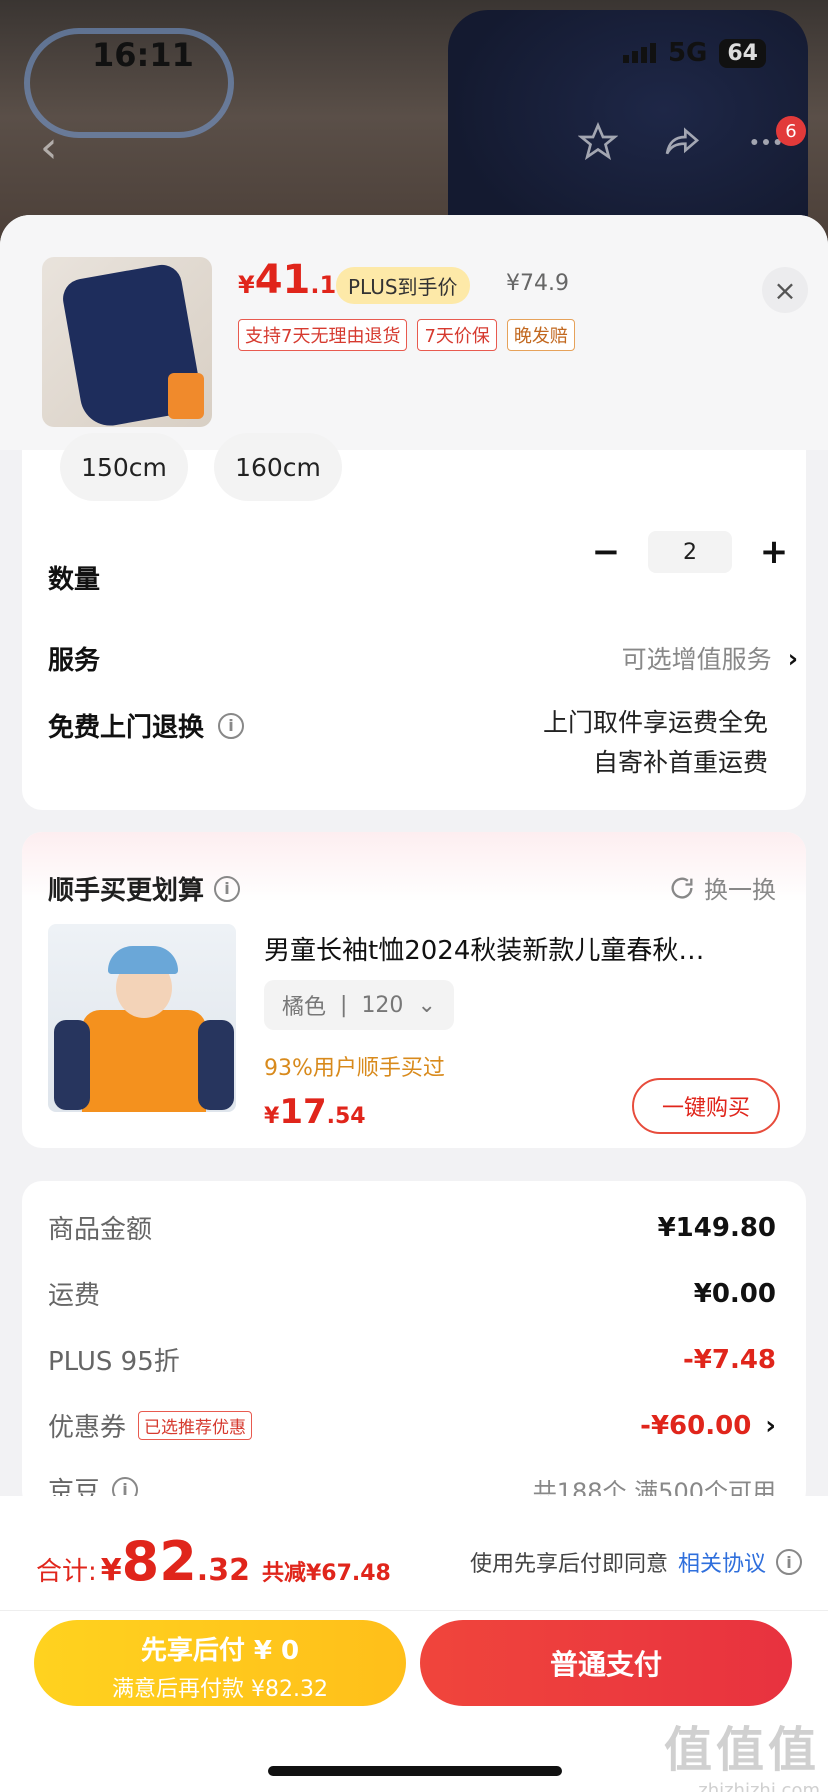 The width and height of the screenshot is (828, 1792). Describe the element at coordinates (74, 661) in the screenshot. I see `service-label: 服务` at that location.